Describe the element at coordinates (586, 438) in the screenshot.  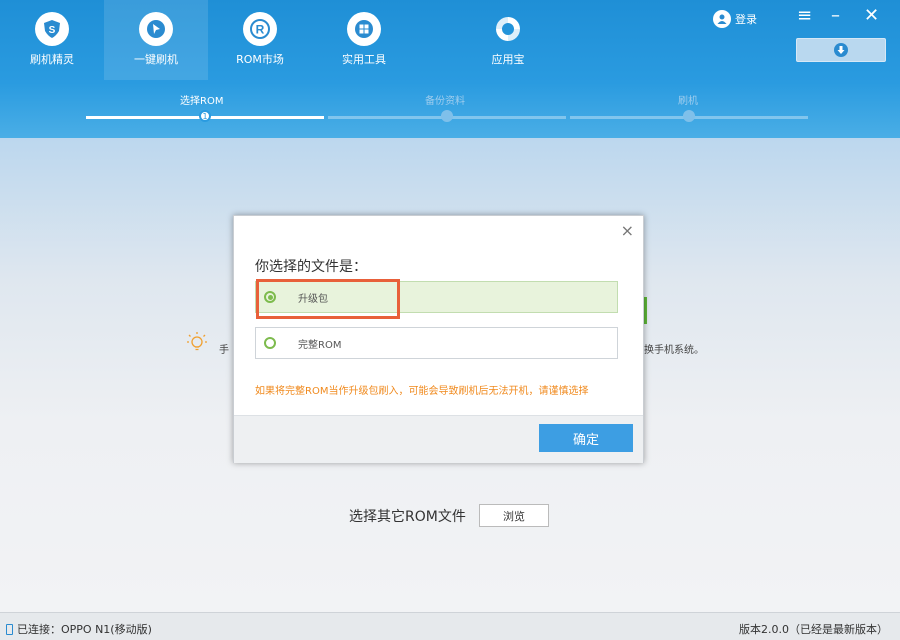
I see `confirm-button: 确定` at that location.